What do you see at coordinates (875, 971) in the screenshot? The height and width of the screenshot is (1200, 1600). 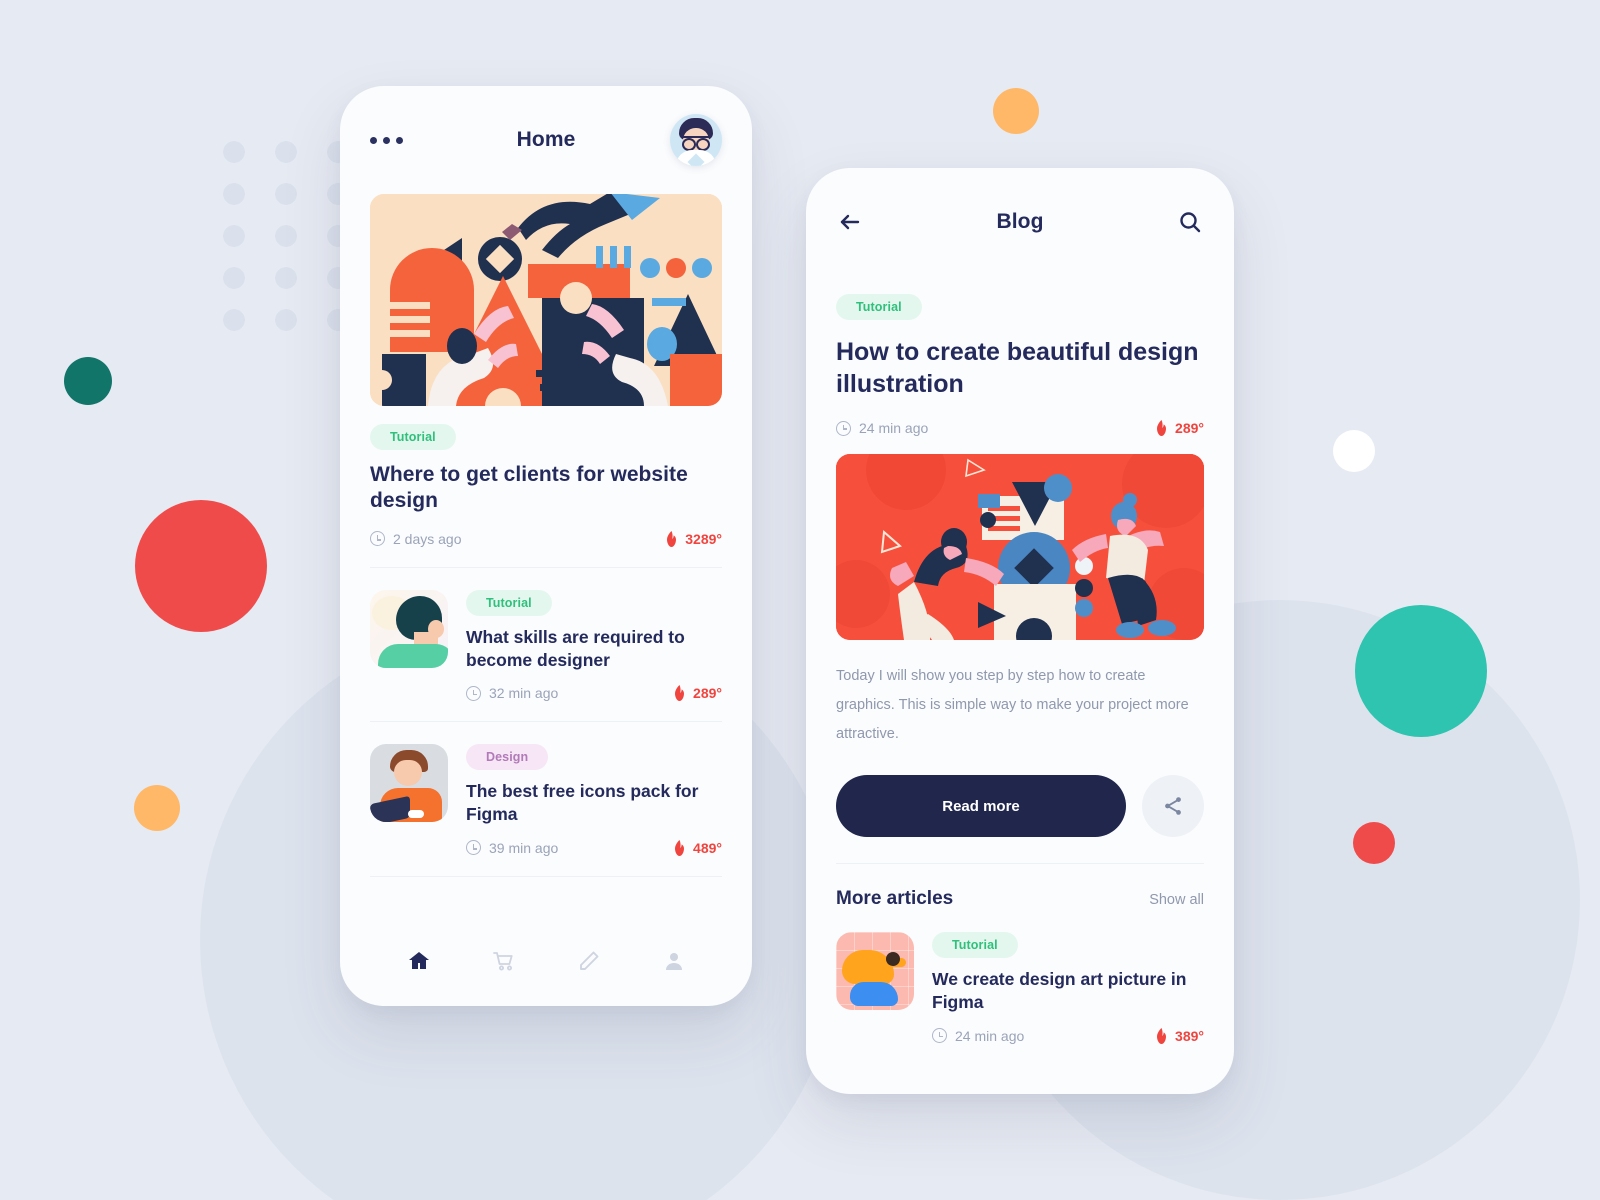 I see `thumbnail-person-pink` at bounding box center [875, 971].